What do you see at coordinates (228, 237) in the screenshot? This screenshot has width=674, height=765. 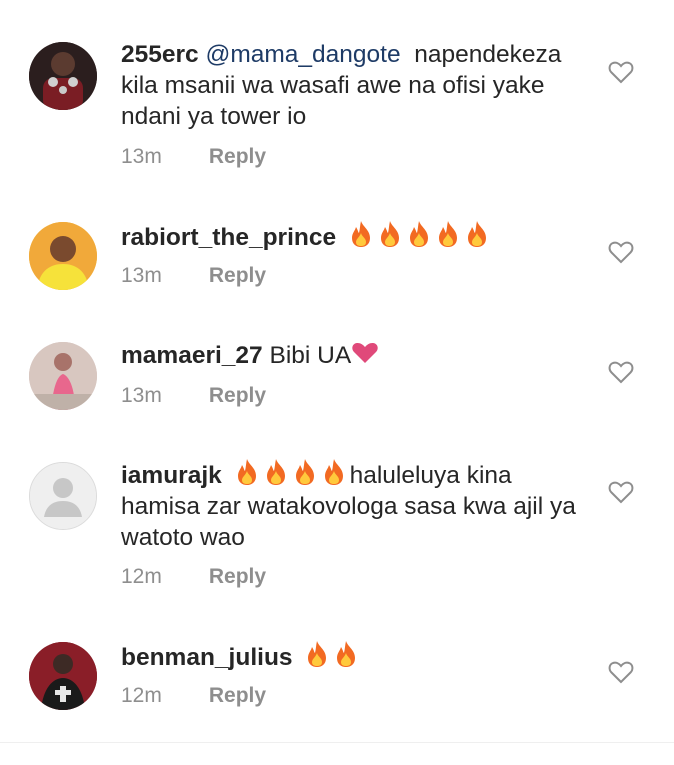 I see `username: rabiort_the_prince` at bounding box center [228, 237].